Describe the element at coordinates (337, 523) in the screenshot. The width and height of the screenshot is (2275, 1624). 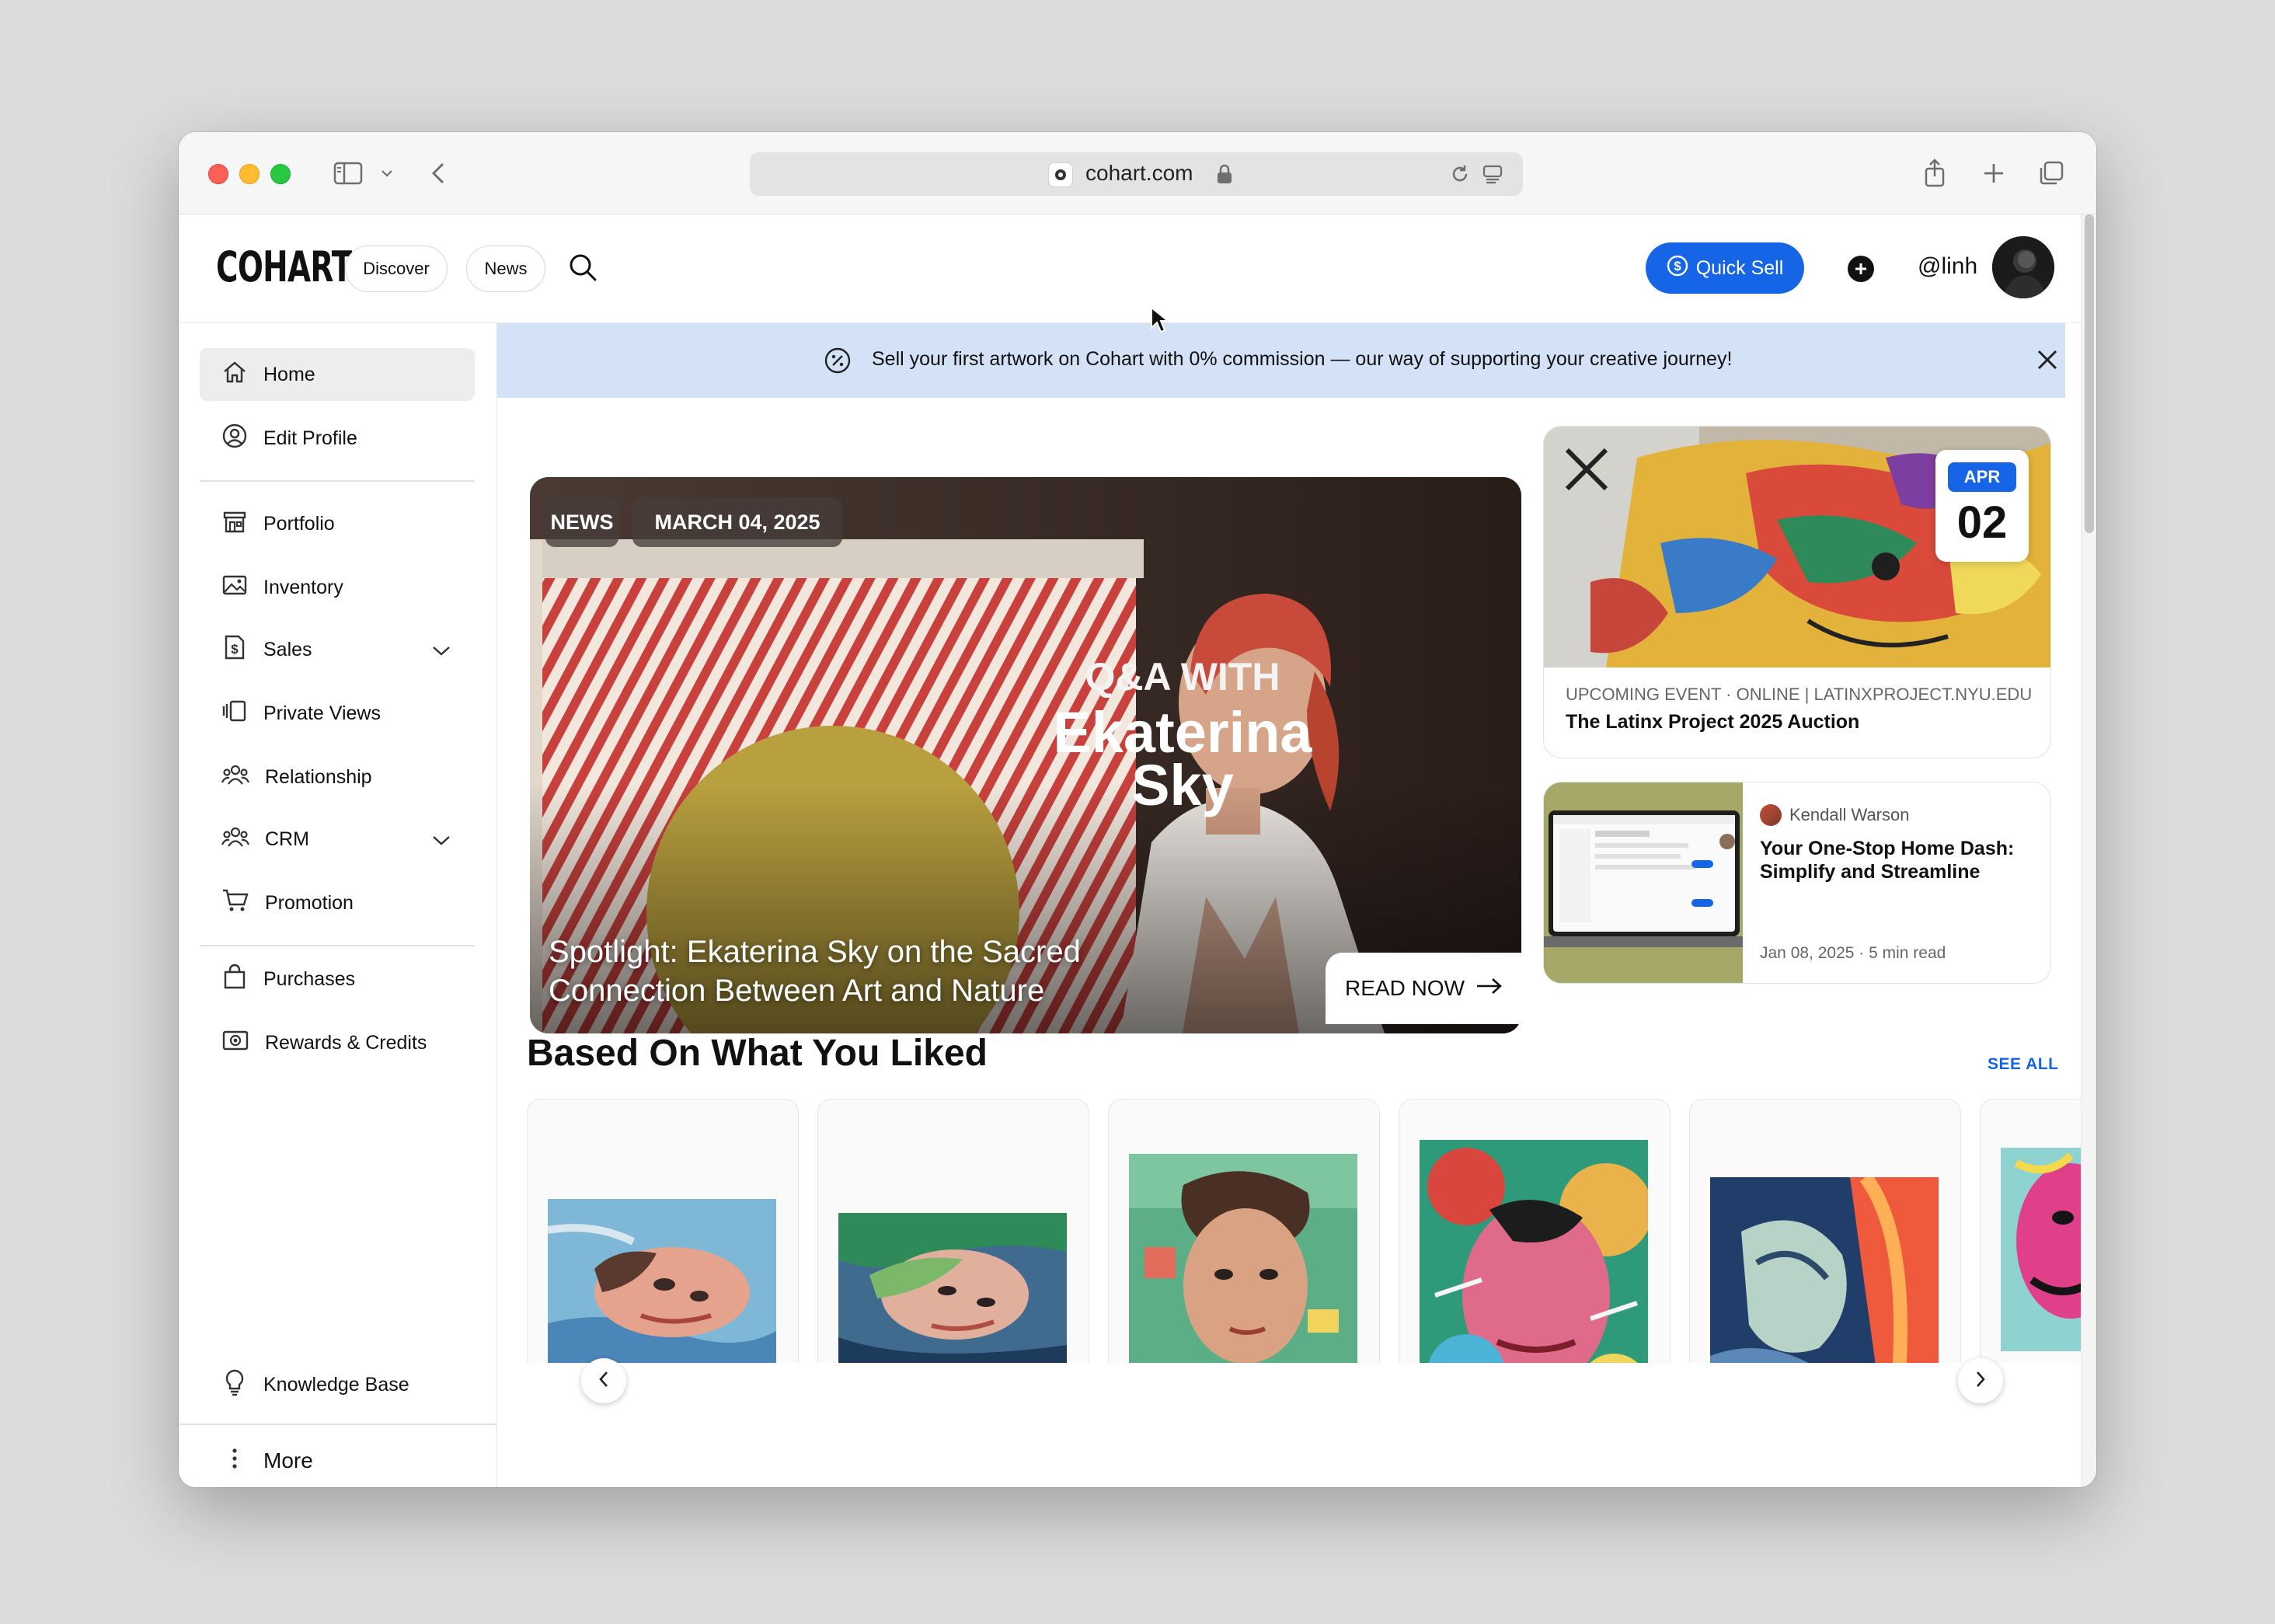
I see `sidebar-item-portfolio: Portfolio` at that location.